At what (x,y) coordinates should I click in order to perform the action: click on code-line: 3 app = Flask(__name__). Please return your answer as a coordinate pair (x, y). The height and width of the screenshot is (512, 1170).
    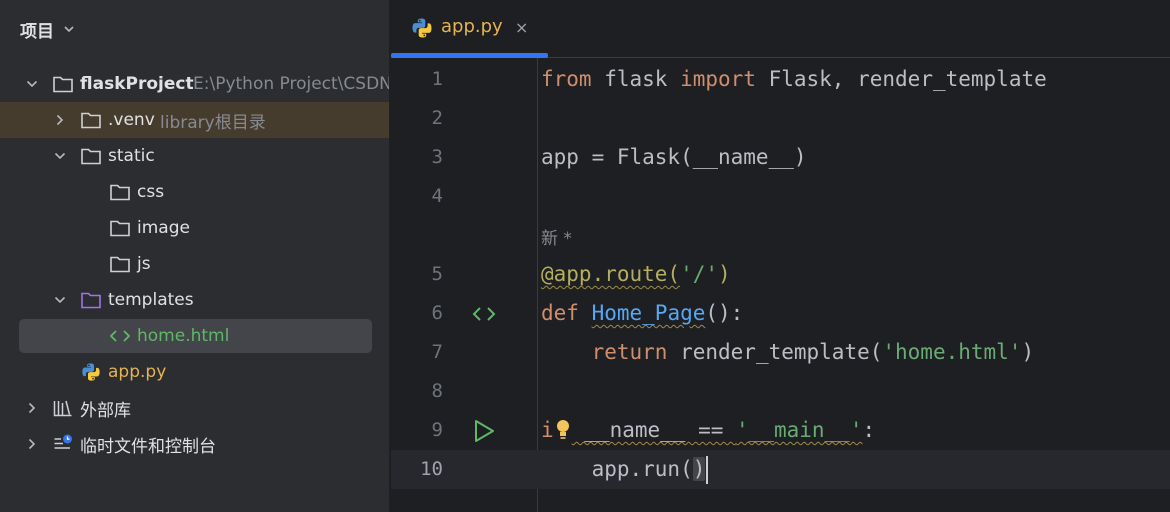
    Looking at the image, I should click on (780, 157).